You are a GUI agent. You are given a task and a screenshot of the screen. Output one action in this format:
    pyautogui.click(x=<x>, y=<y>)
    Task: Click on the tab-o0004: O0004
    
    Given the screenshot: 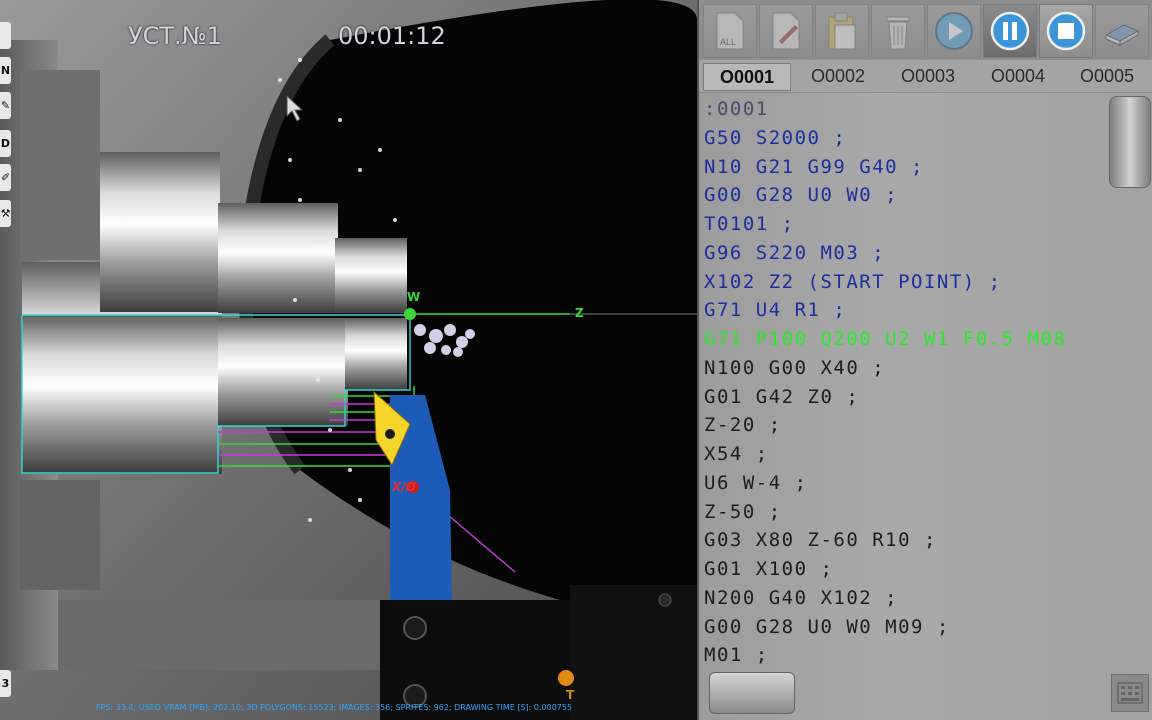 What is the action you would take?
    pyautogui.click(x=1018, y=76)
    